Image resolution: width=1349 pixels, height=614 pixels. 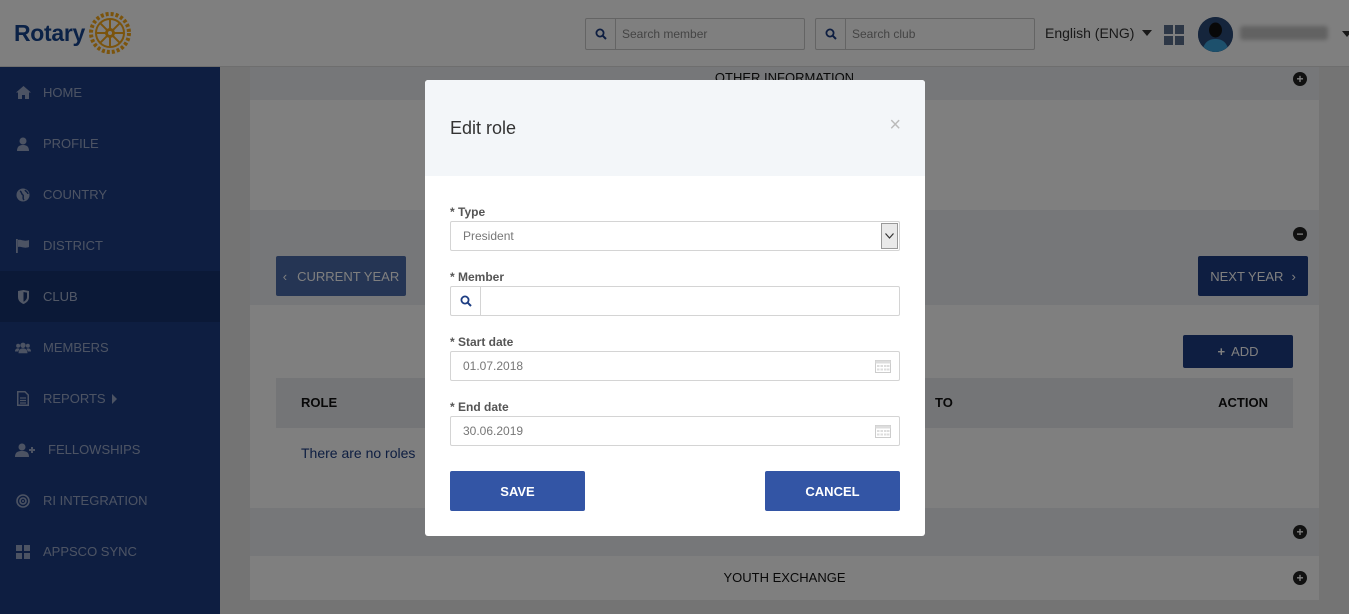 What do you see at coordinates (493, 366) in the screenshot?
I see `start-date-value: 01.07.2018` at bounding box center [493, 366].